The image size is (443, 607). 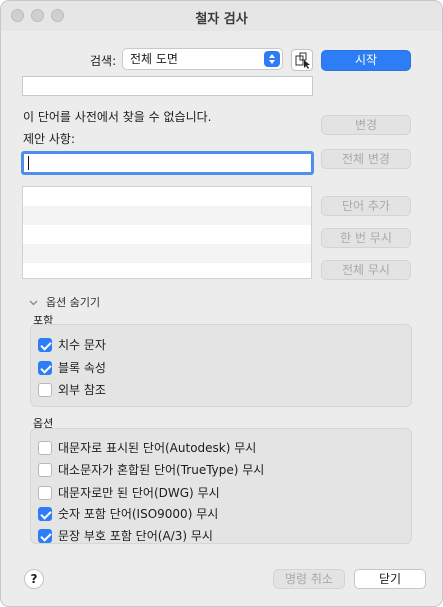 I want to click on text-caret, so click(x=28, y=163).